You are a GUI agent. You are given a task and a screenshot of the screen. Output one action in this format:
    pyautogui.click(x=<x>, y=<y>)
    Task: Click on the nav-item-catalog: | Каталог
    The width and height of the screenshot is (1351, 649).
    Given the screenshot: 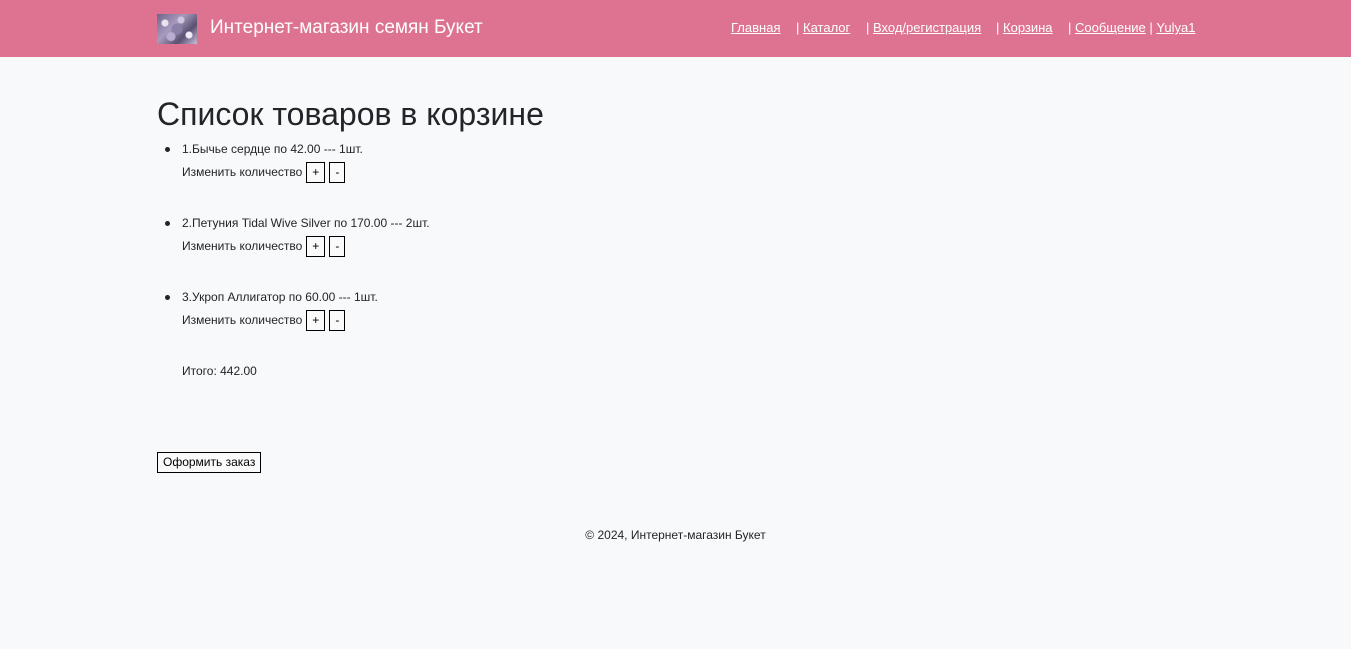 What is the action you would take?
    pyautogui.click(x=823, y=28)
    